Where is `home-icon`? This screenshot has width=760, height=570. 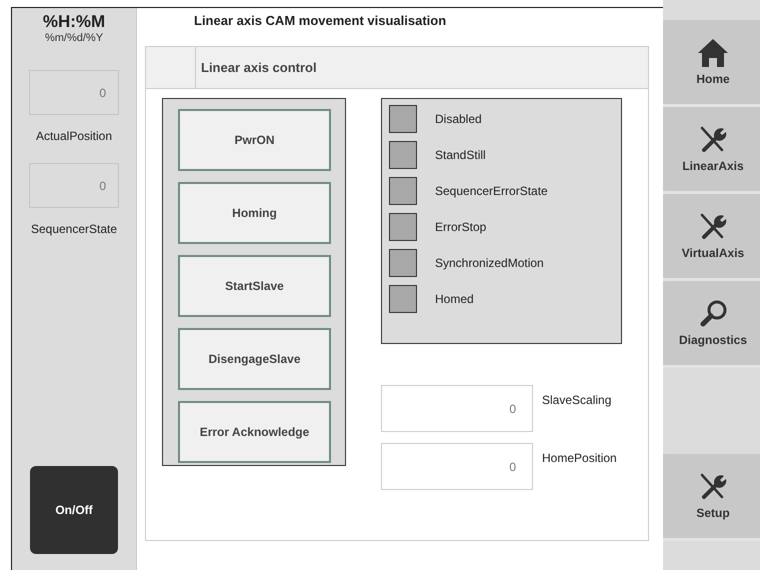
home-icon is located at coordinates (713, 53).